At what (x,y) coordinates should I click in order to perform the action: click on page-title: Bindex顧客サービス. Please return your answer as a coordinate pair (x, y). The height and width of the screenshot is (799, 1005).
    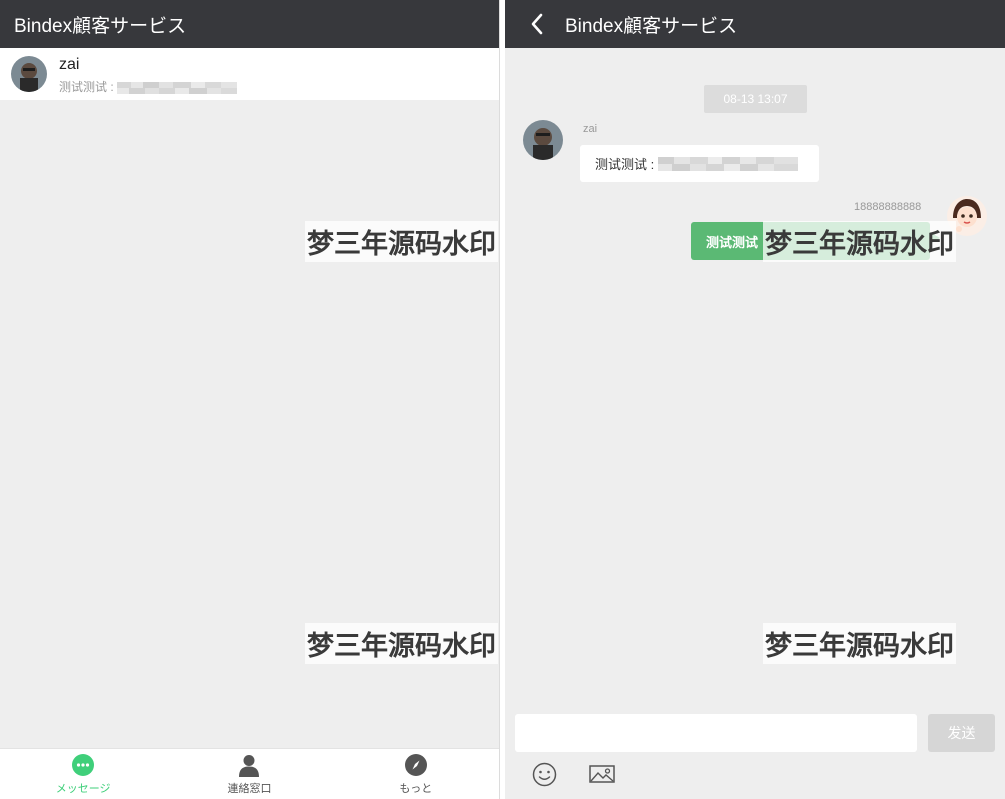
    Looking at the image, I should click on (100, 26).